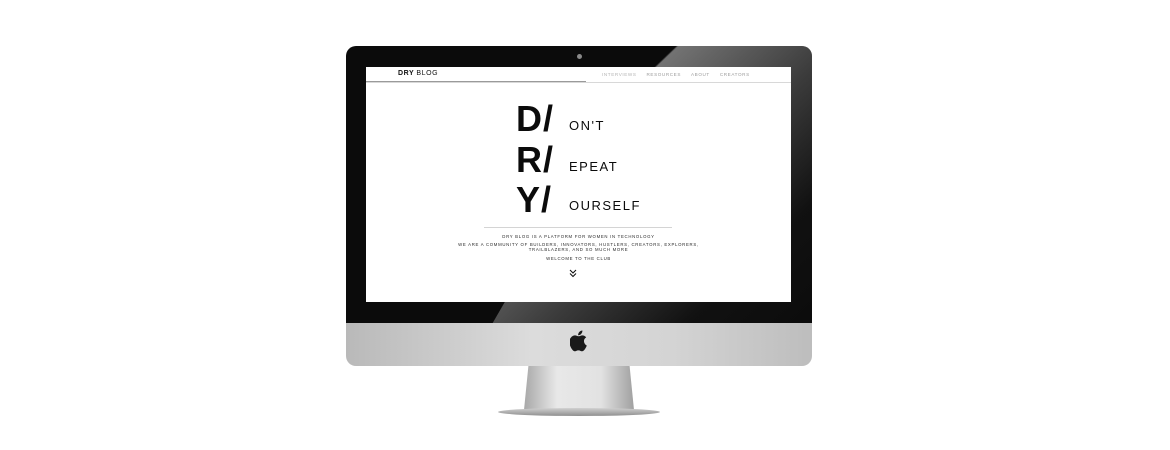 Image resolution: width=1170 pixels, height=450 pixels. Describe the element at coordinates (619, 74) in the screenshot. I see `nav-link-interviews: INTERVIEWS` at that location.